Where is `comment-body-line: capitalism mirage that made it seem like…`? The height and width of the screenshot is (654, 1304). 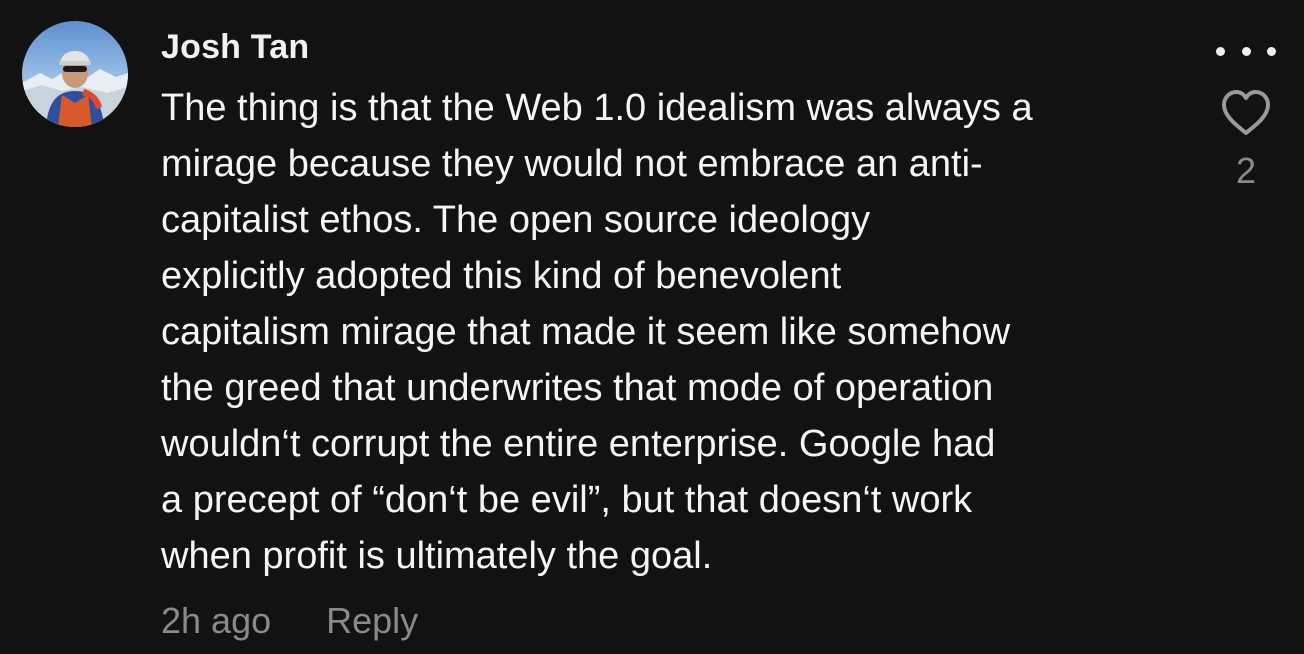 comment-body-line: capitalism mirage that made it seem like… is located at coordinates (586, 332).